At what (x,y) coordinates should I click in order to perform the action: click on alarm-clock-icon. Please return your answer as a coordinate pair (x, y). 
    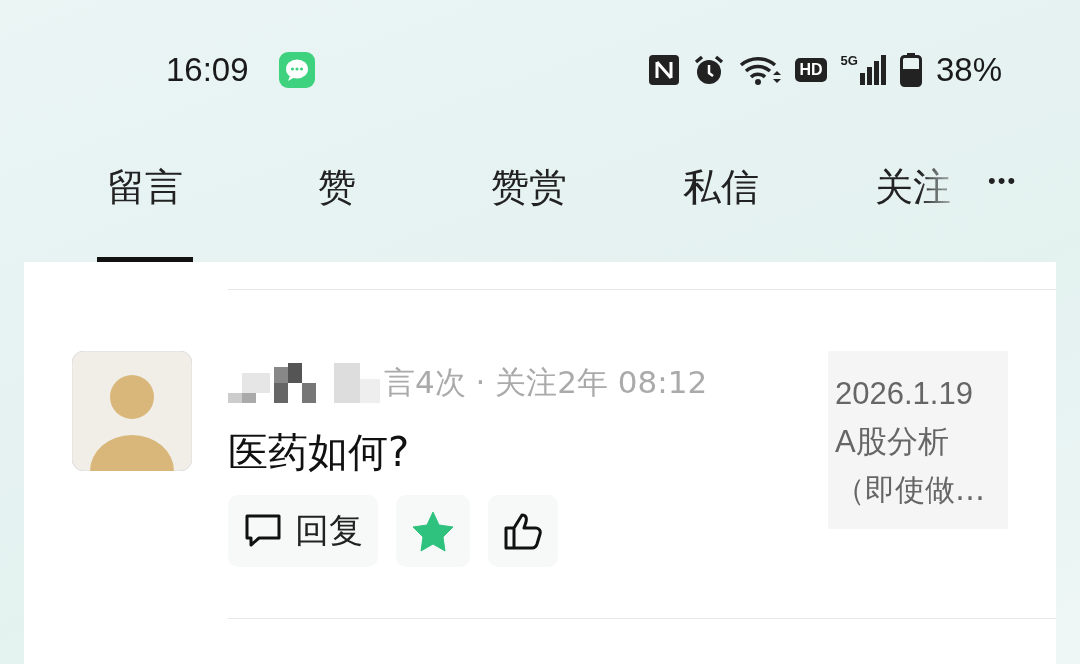
    Looking at the image, I should click on (709, 70).